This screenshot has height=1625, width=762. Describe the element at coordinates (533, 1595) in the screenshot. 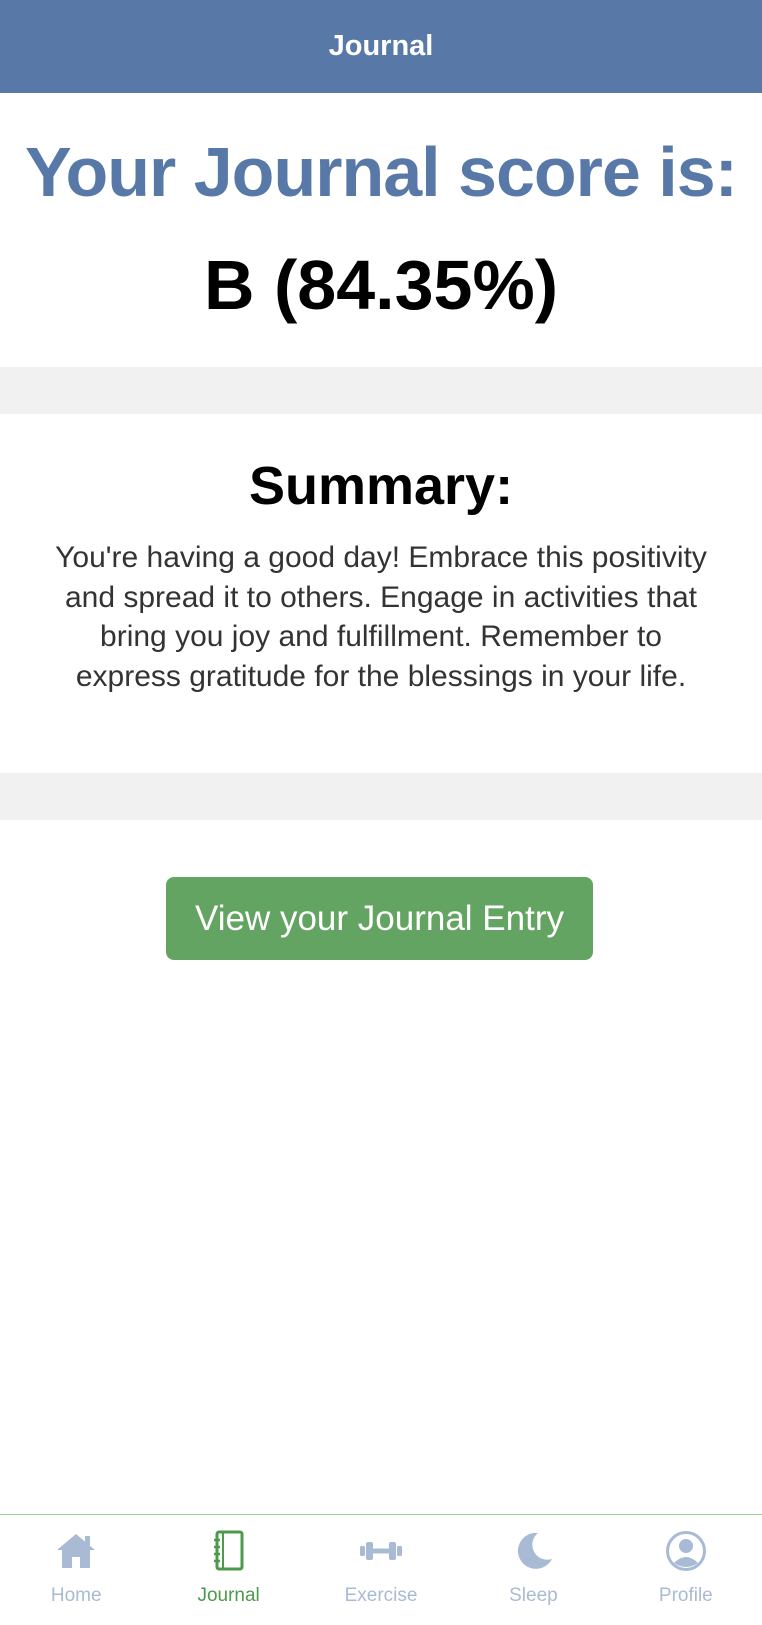

I see `tab-label: Sleep` at that location.